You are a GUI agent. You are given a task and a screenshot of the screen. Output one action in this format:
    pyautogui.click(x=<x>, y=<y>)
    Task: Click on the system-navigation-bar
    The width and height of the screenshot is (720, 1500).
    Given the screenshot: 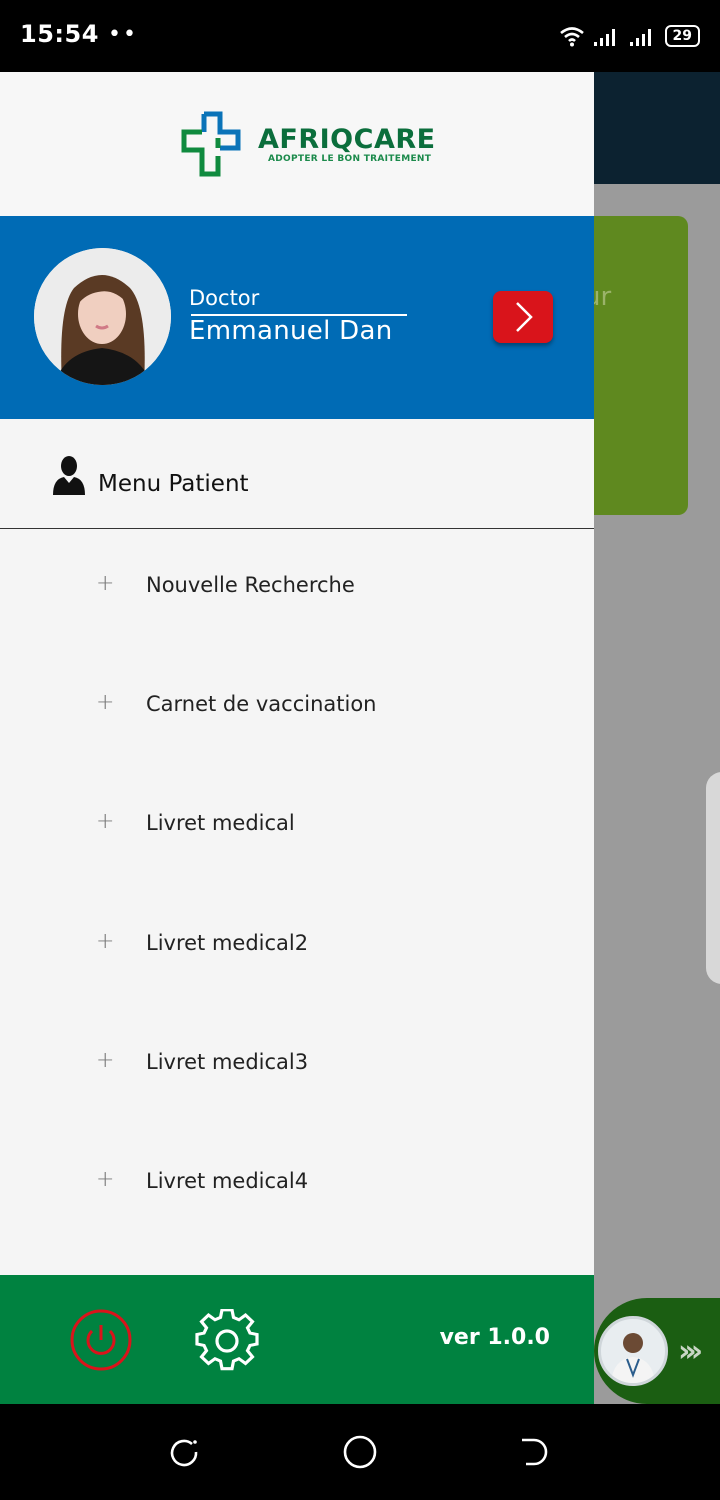 What is the action you would take?
    pyautogui.click(x=360, y=1452)
    